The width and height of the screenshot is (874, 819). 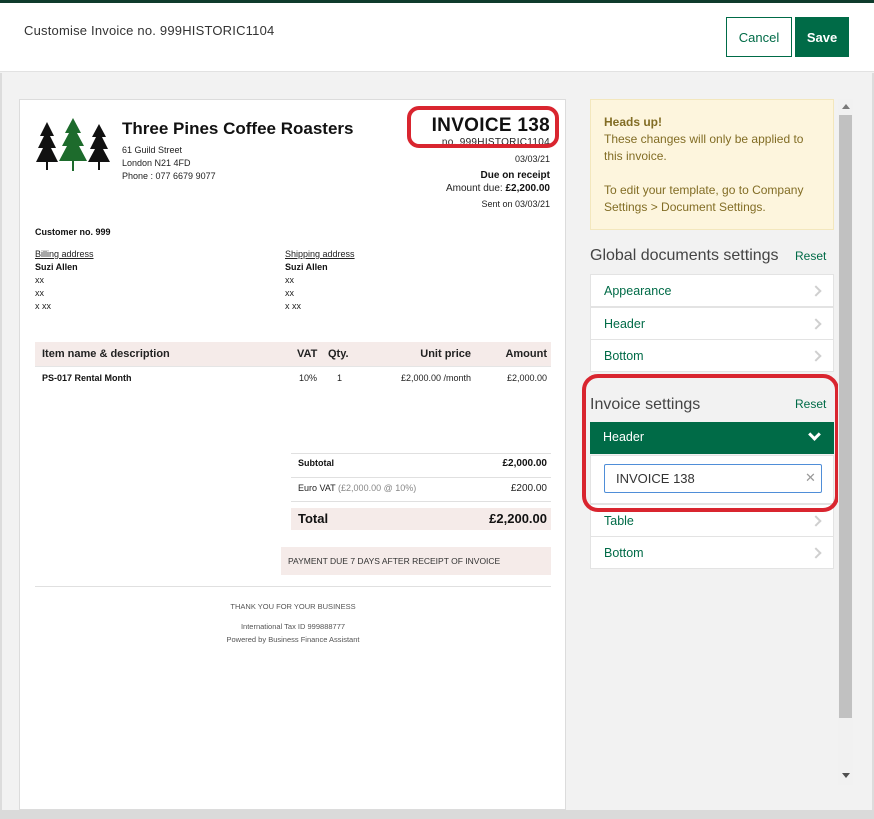 I want to click on amount-due-label: Amount due:, so click(x=474, y=188).